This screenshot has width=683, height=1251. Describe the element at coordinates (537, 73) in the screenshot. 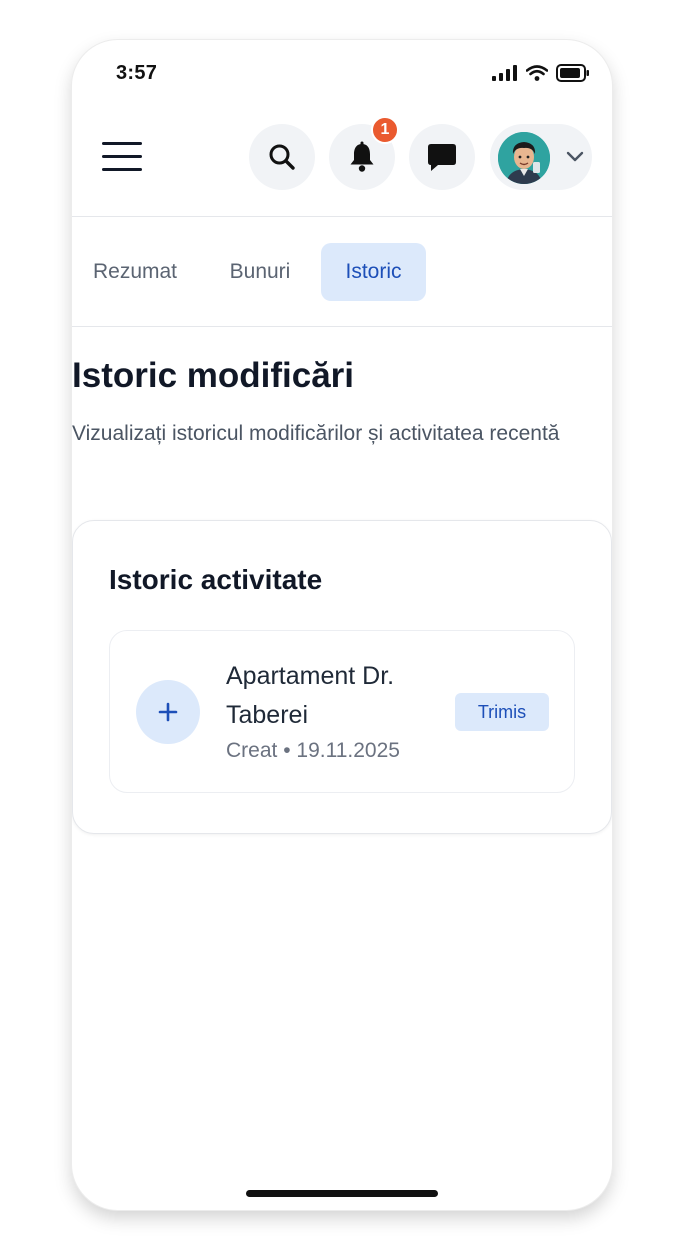

I see `wifi-icon` at that location.